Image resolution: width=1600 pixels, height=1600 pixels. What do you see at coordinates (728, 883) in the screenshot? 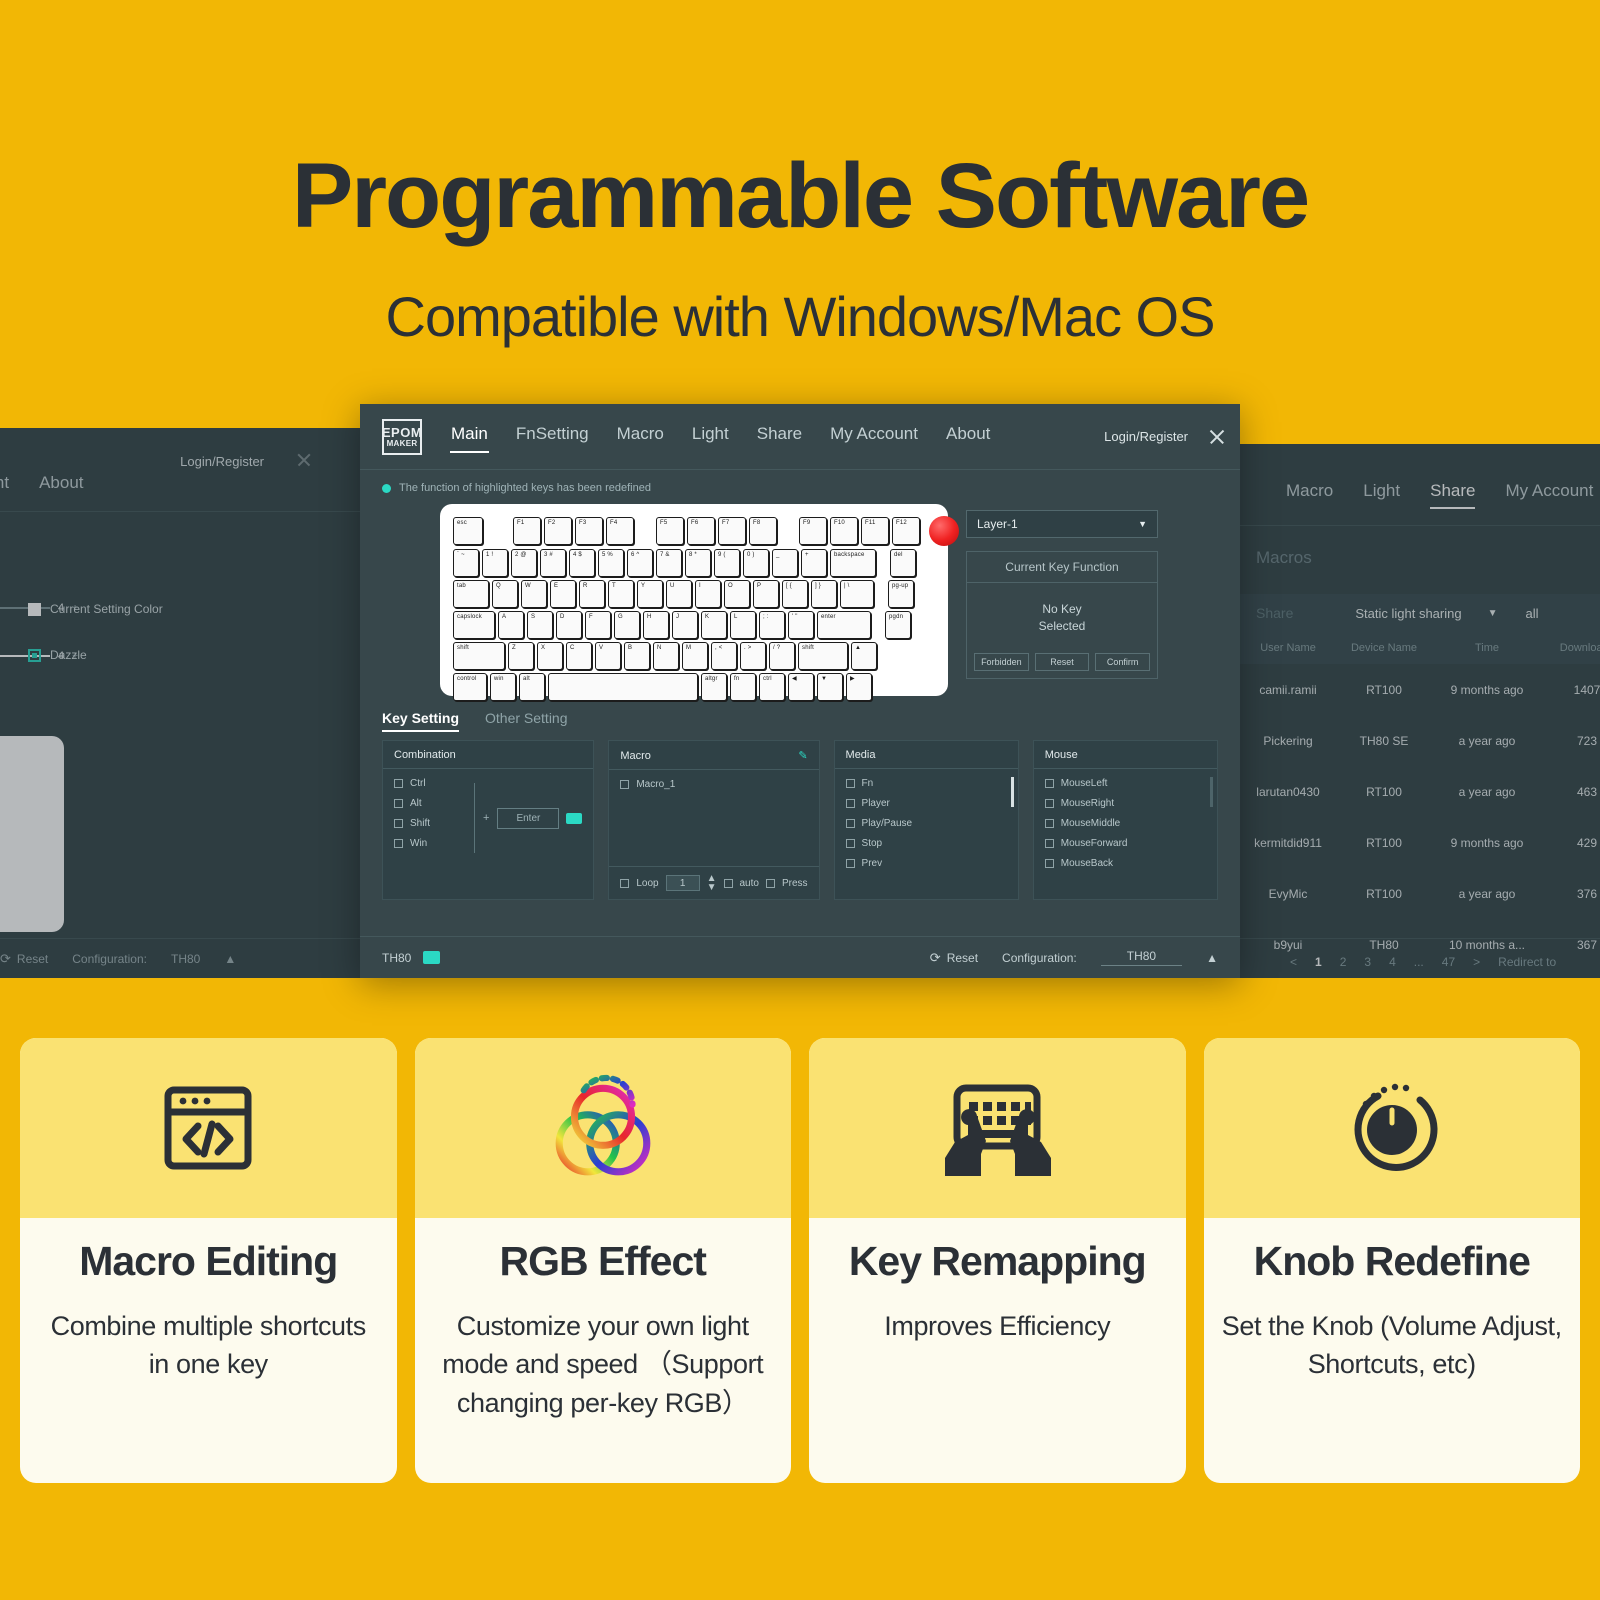
I see `checkbox-auto-icon` at bounding box center [728, 883].